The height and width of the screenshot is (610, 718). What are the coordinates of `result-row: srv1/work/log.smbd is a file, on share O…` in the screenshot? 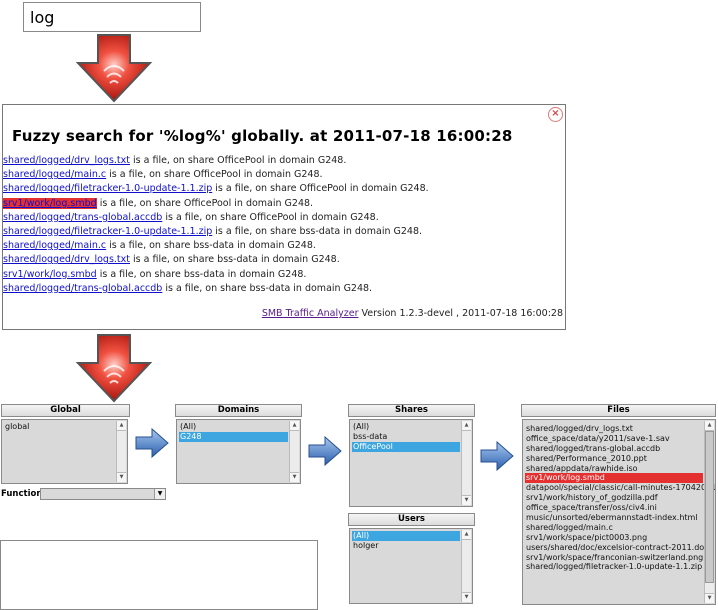 It's located at (284, 204).